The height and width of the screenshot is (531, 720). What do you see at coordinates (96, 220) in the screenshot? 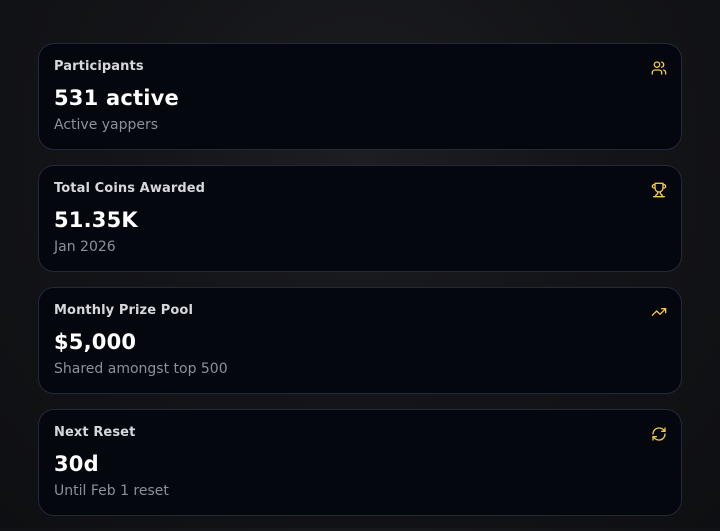
I see `card-value: 51.35K` at bounding box center [96, 220].